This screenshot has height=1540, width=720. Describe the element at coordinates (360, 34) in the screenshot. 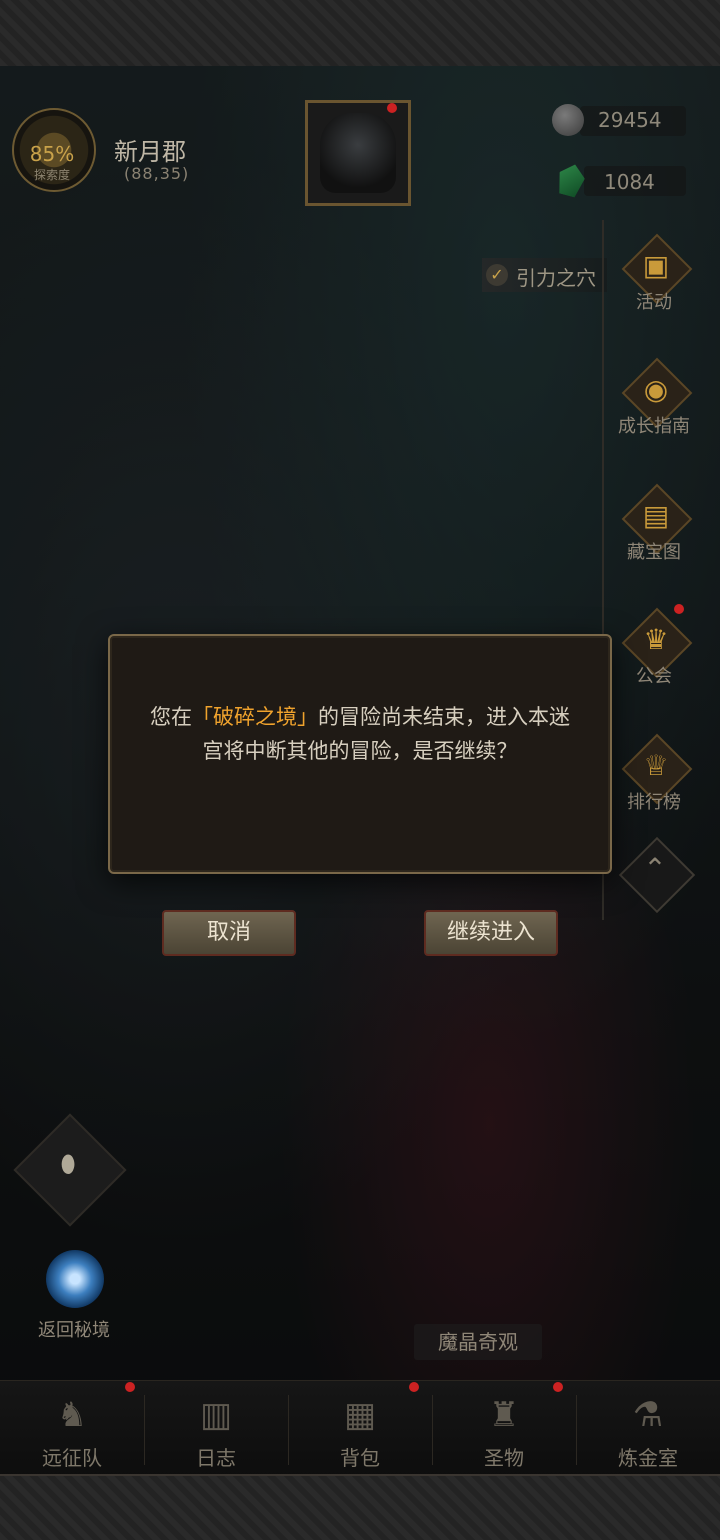

I see `top-frame` at that location.